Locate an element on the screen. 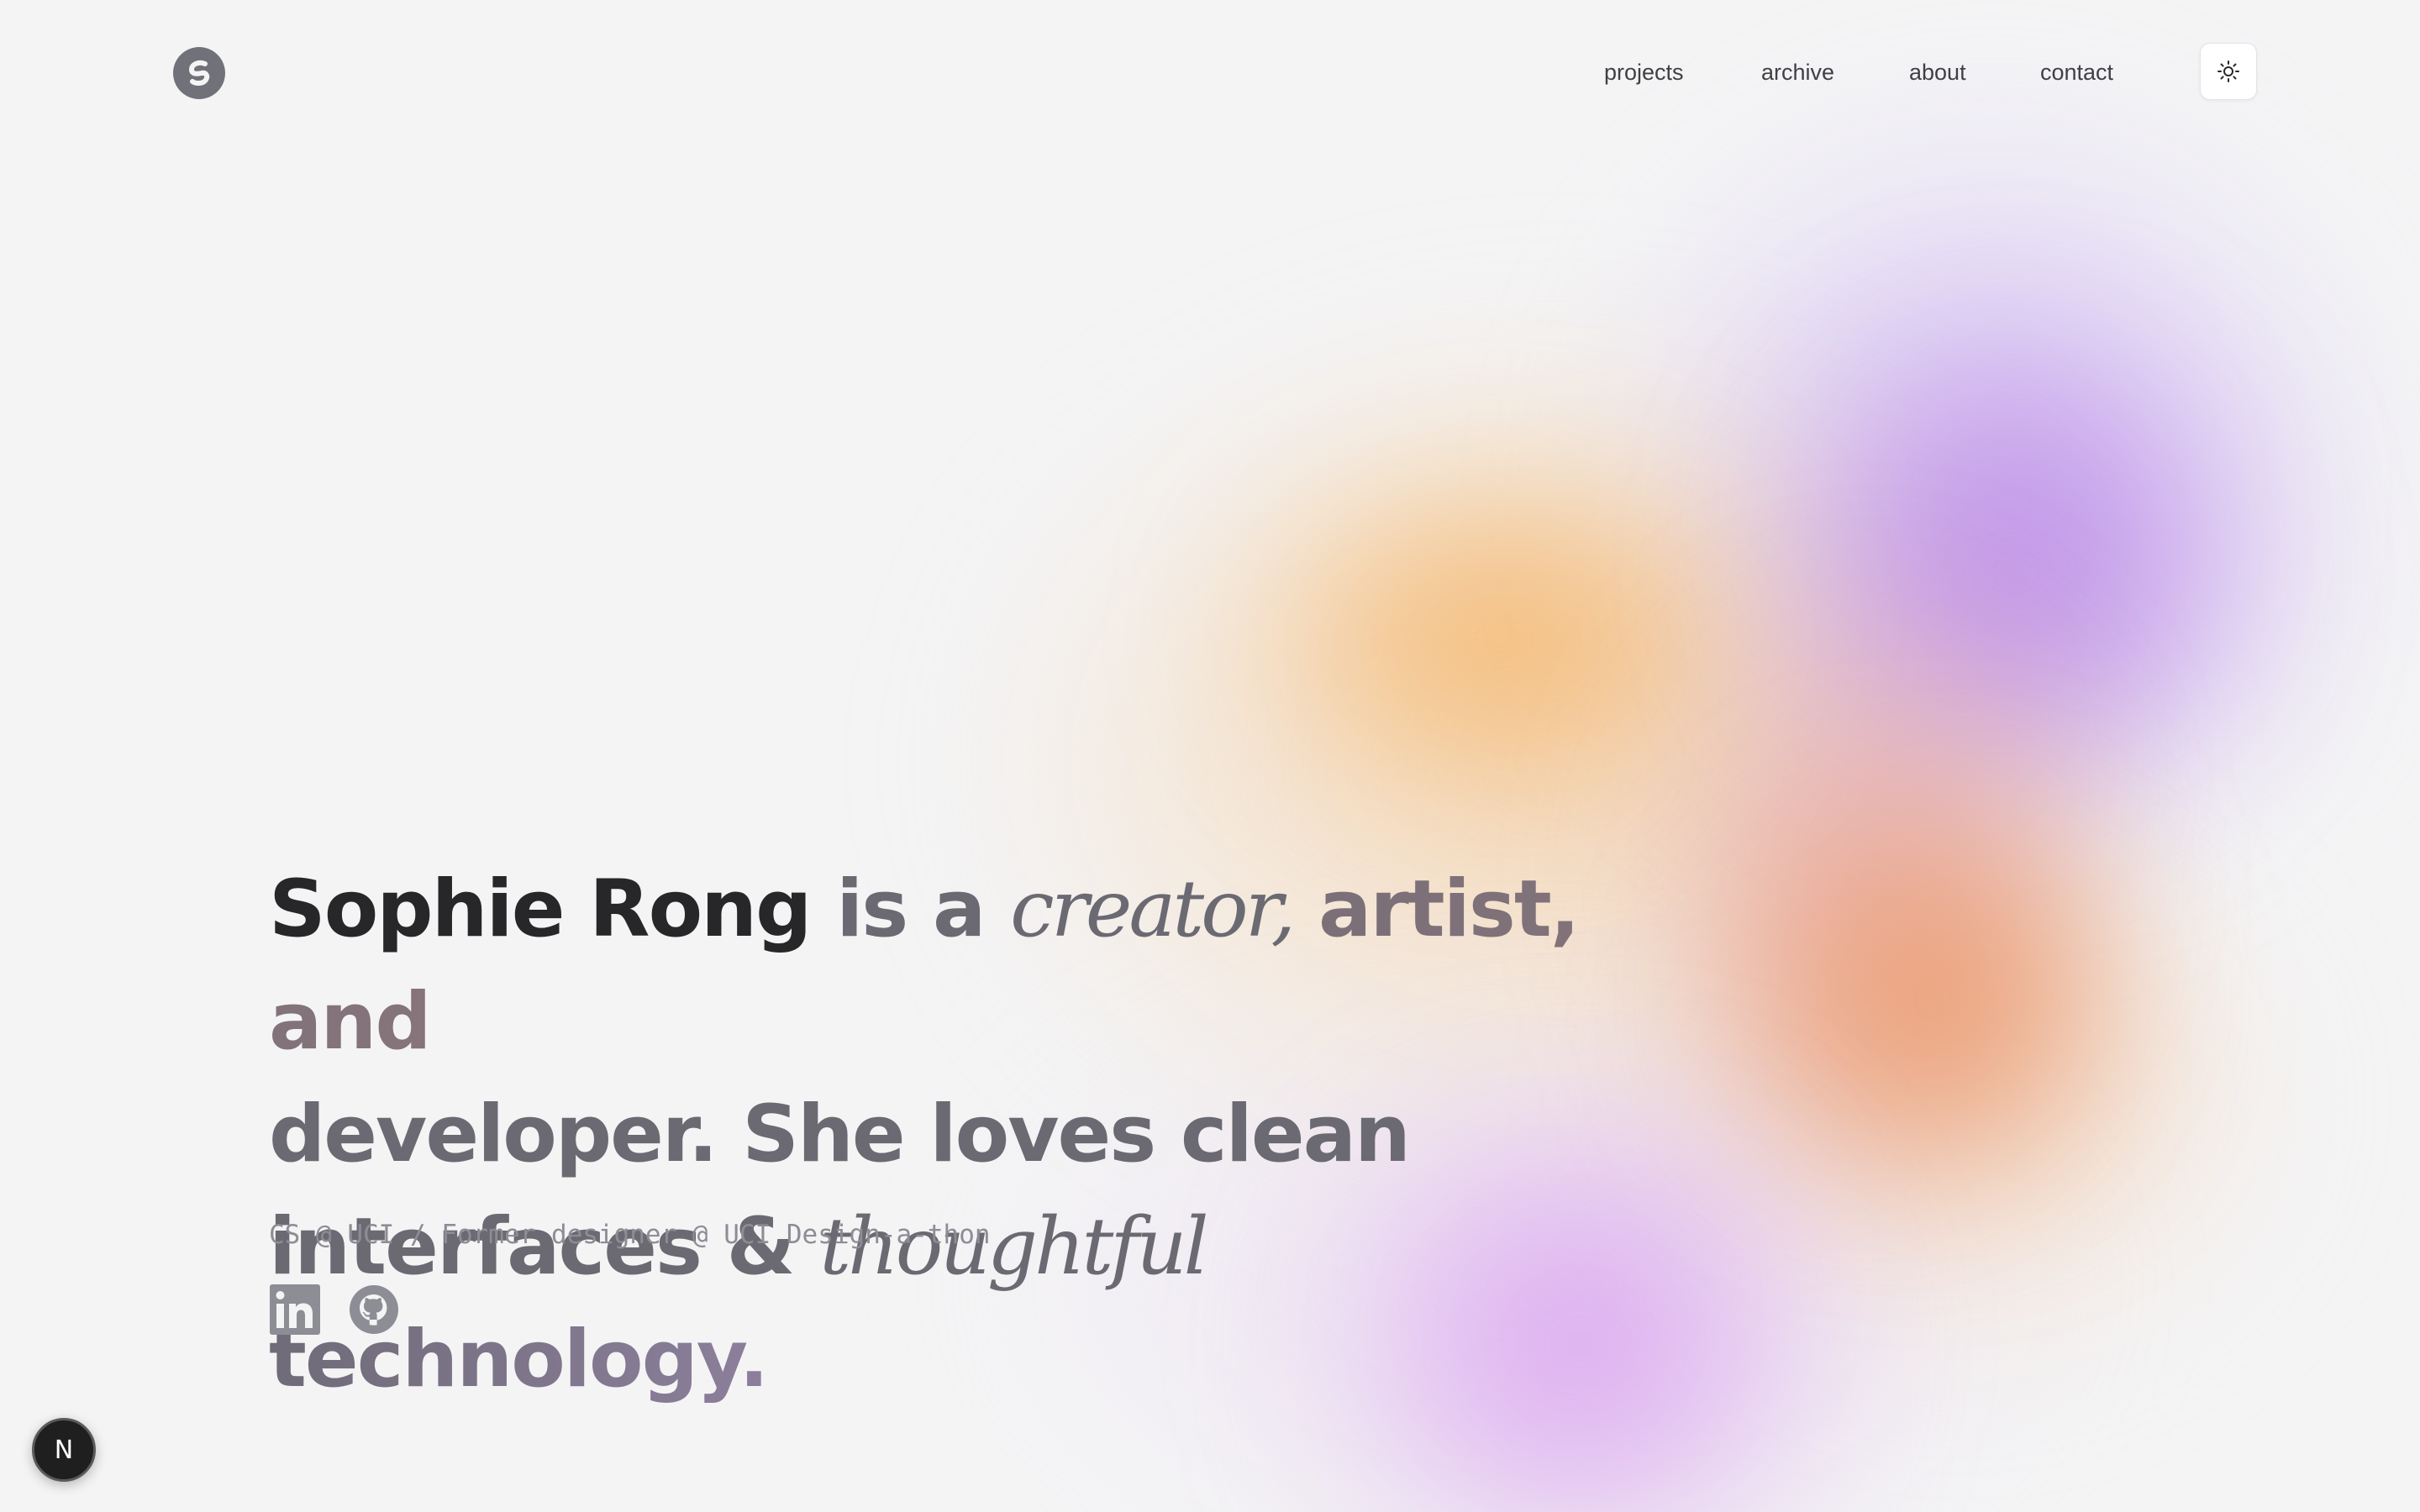  nextjs-dev-badge: N is located at coordinates (64, 1450).